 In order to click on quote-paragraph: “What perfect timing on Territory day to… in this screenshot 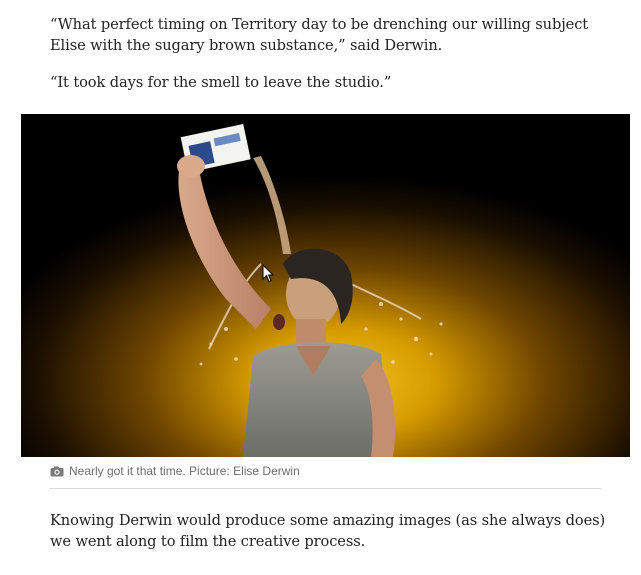, I will do `click(319, 35)`.